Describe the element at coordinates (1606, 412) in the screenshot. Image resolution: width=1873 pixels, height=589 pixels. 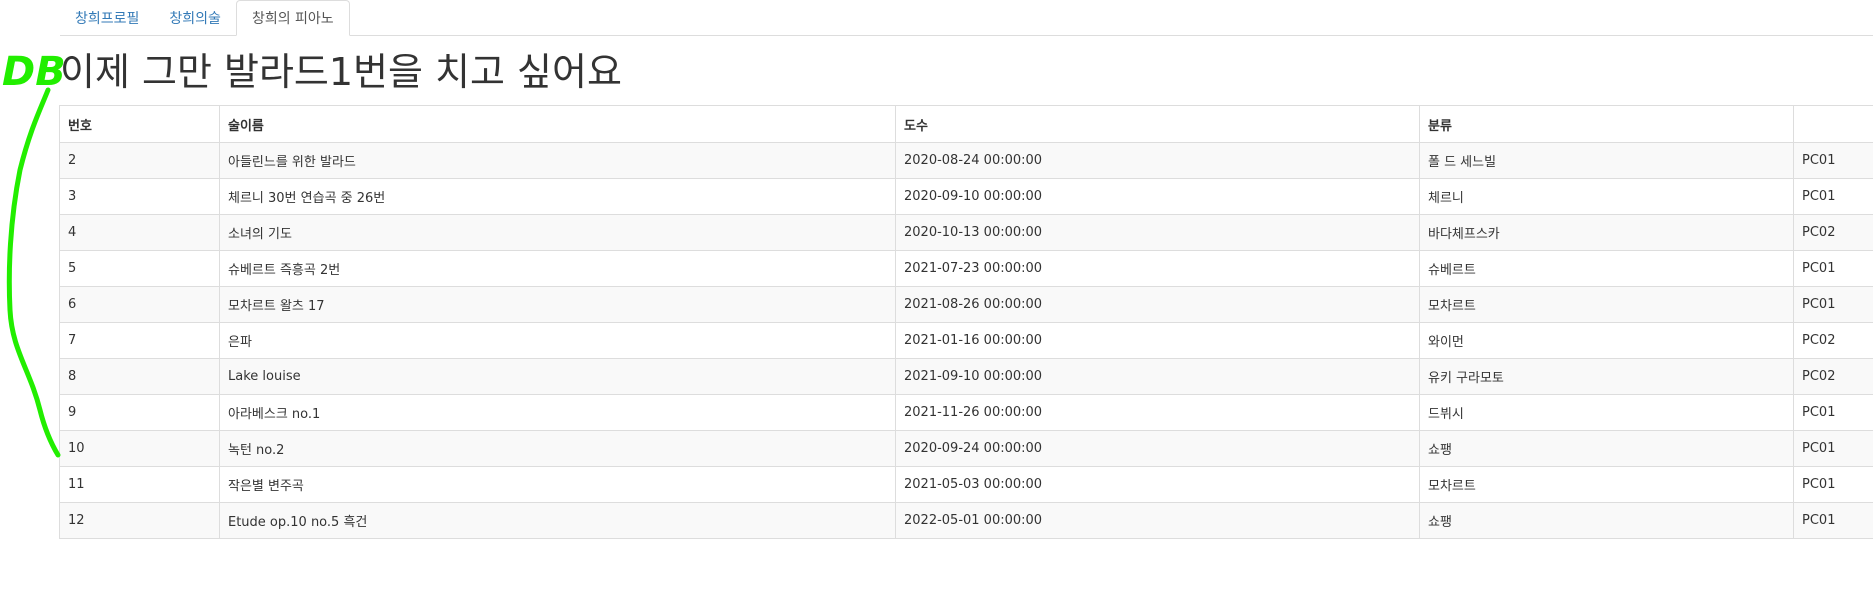
I see `cell-category: 드뷔시` at that location.